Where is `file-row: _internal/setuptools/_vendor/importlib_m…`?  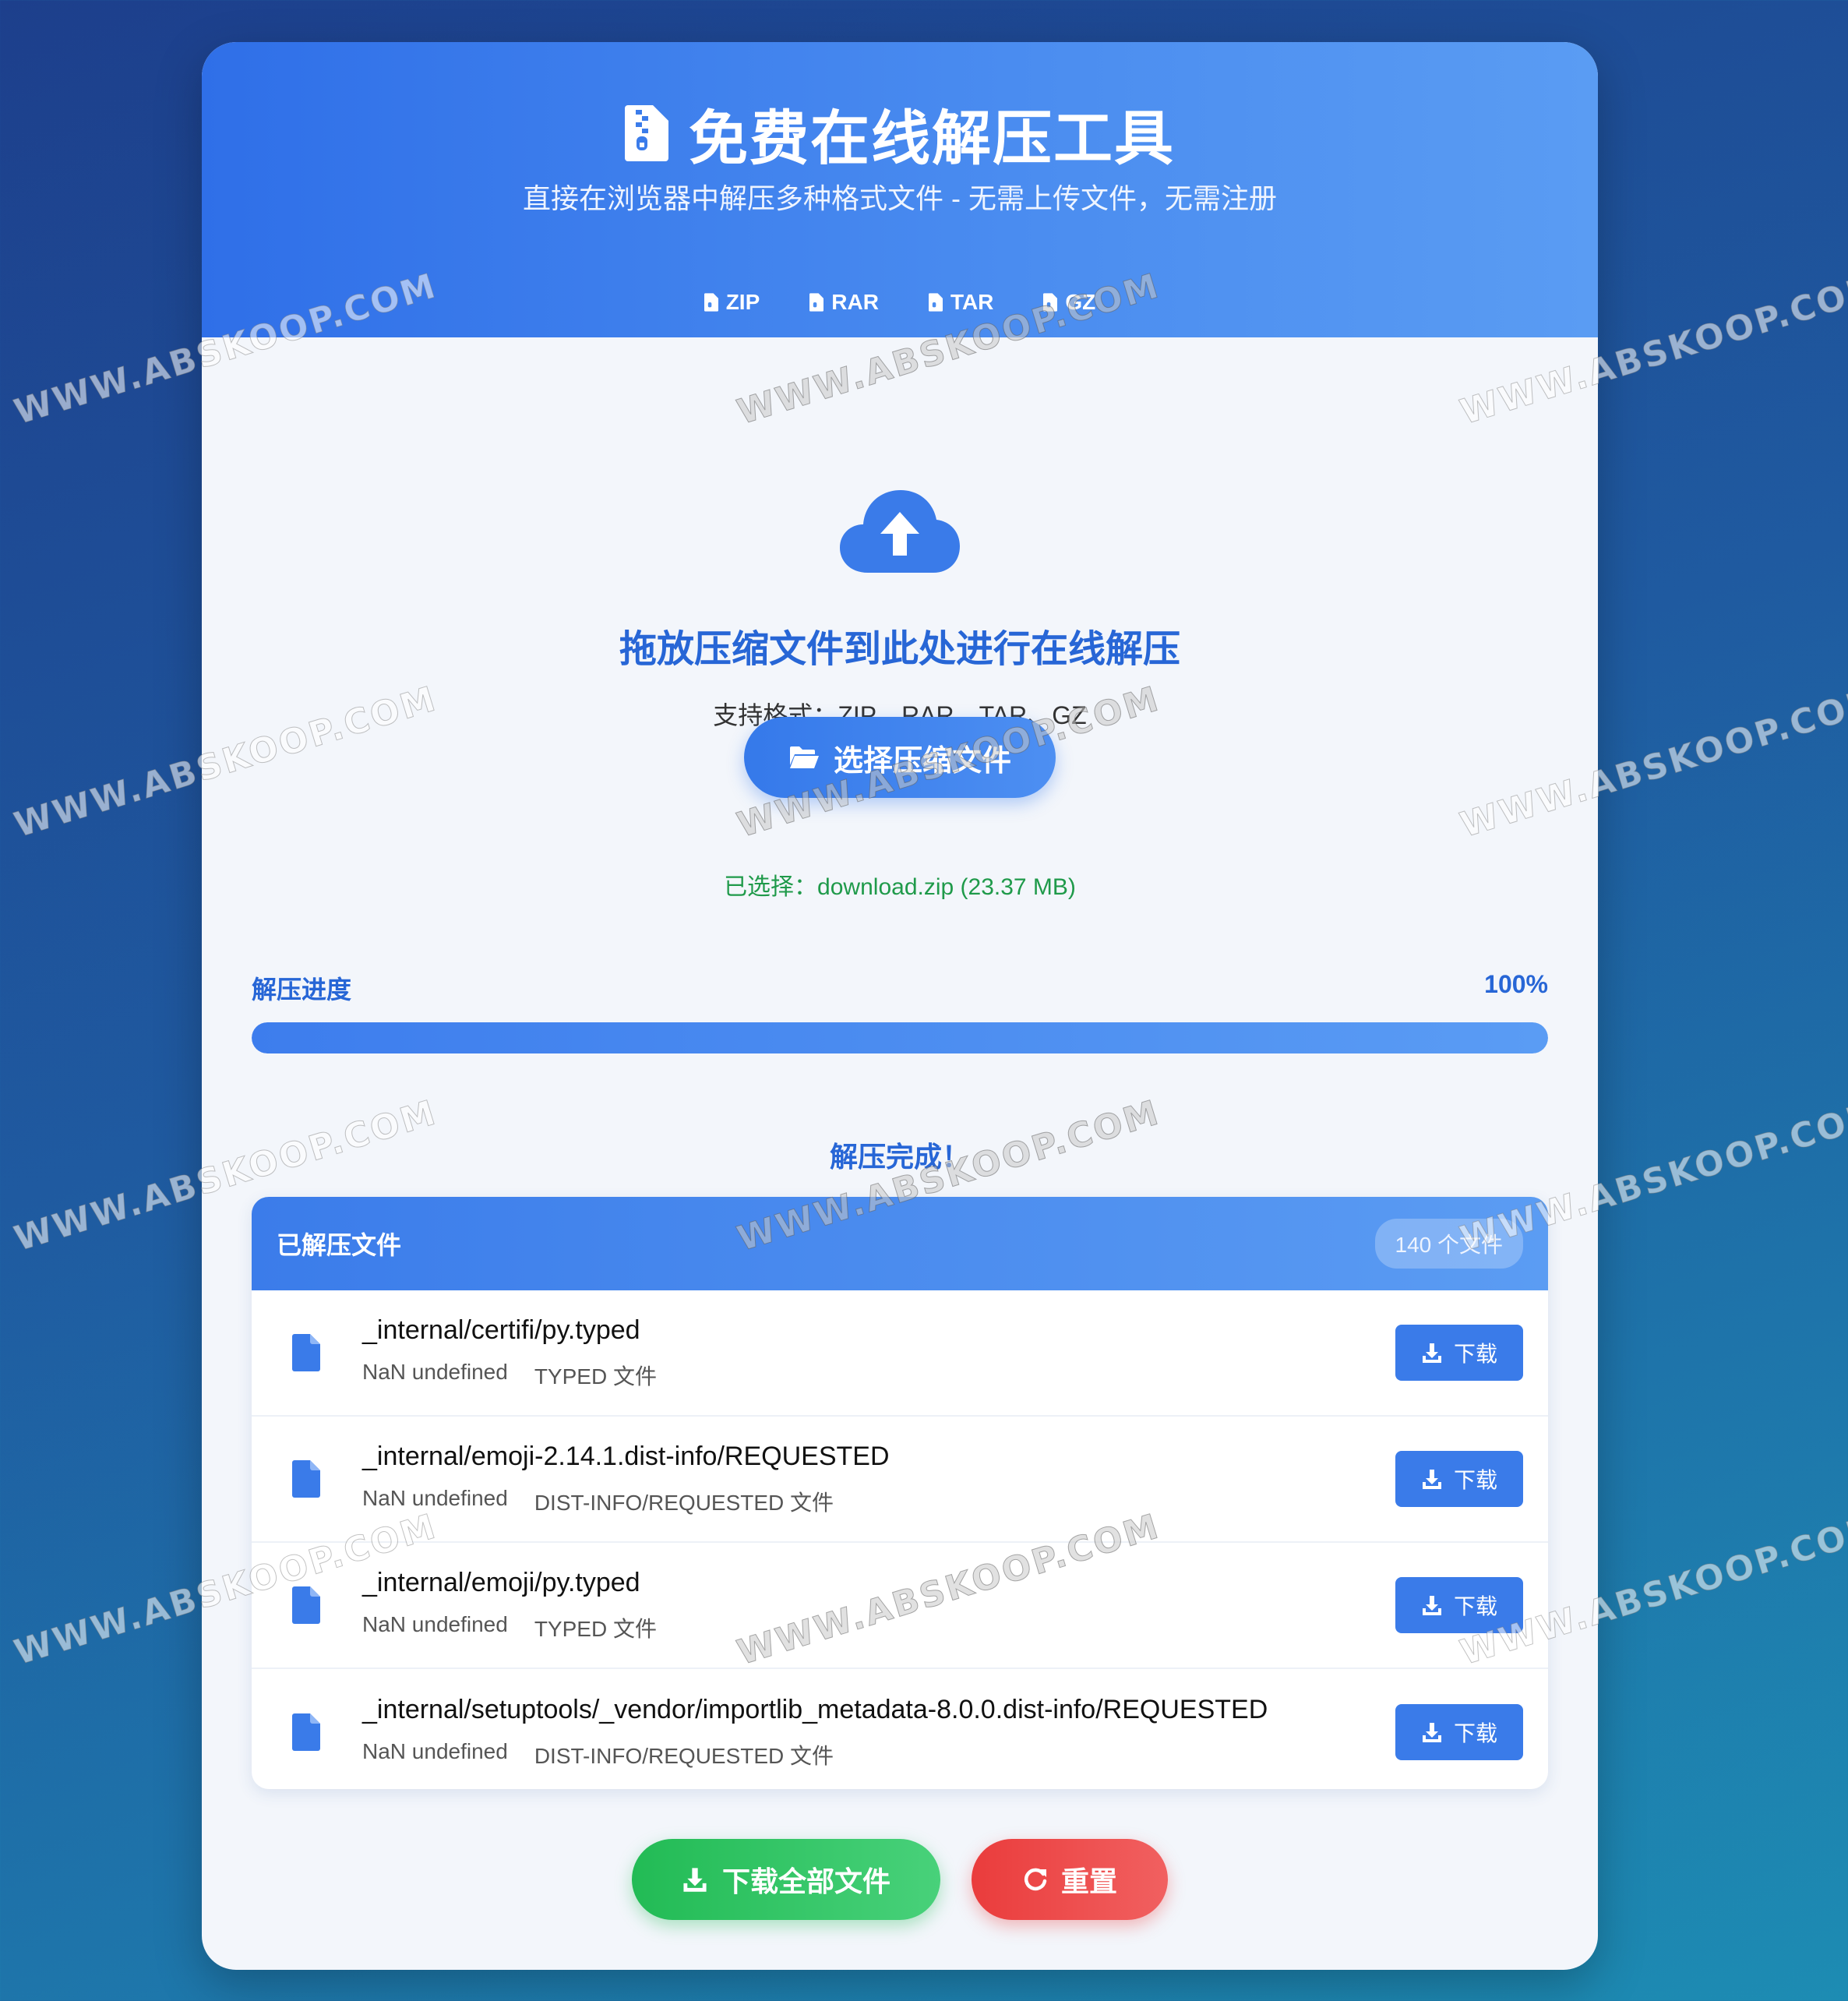
file-row: _internal/setuptools/_vendor/importlib_m… is located at coordinates (900, 1729).